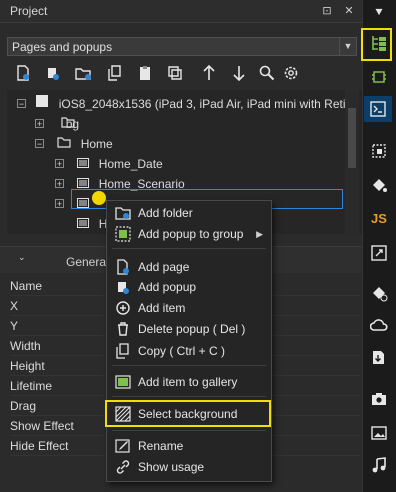  What do you see at coordinates (164, 267) in the screenshot?
I see `menu-item-label: Add page` at bounding box center [164, 267].